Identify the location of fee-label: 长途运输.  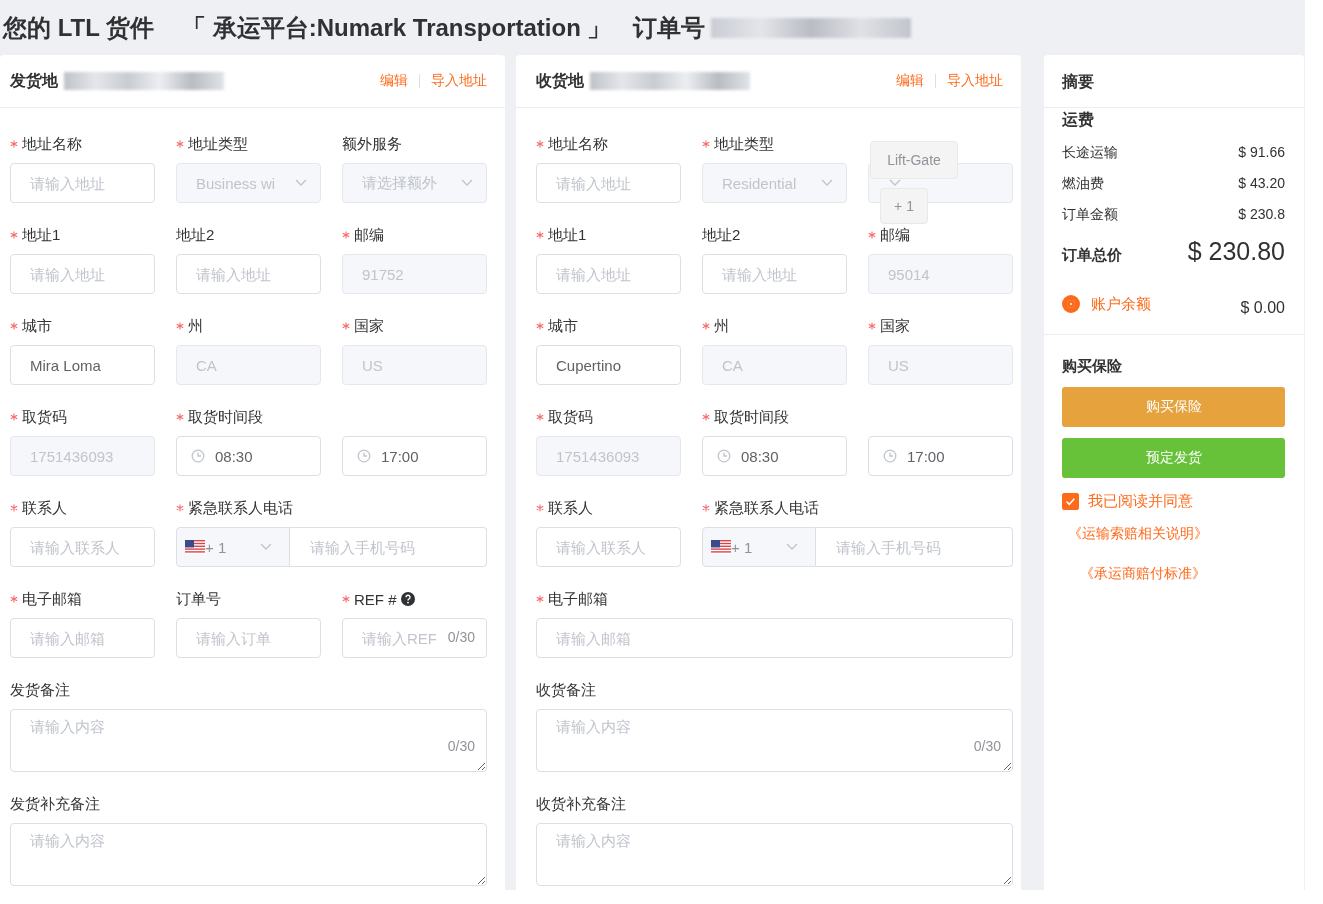
(1090, 153).